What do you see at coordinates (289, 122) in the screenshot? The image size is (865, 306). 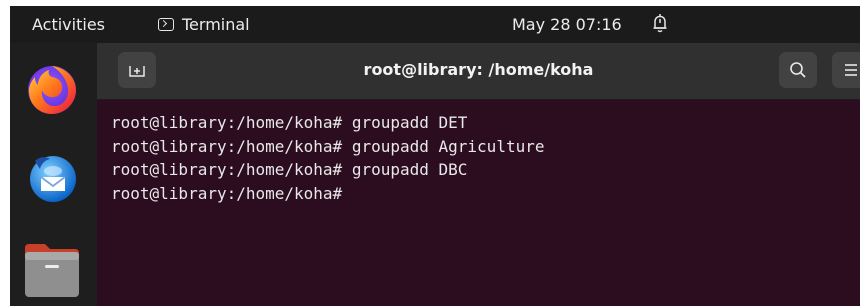 I see `terminal-line: root@library:/home/koha# groupadd DET` at bounding box center [289, 122].